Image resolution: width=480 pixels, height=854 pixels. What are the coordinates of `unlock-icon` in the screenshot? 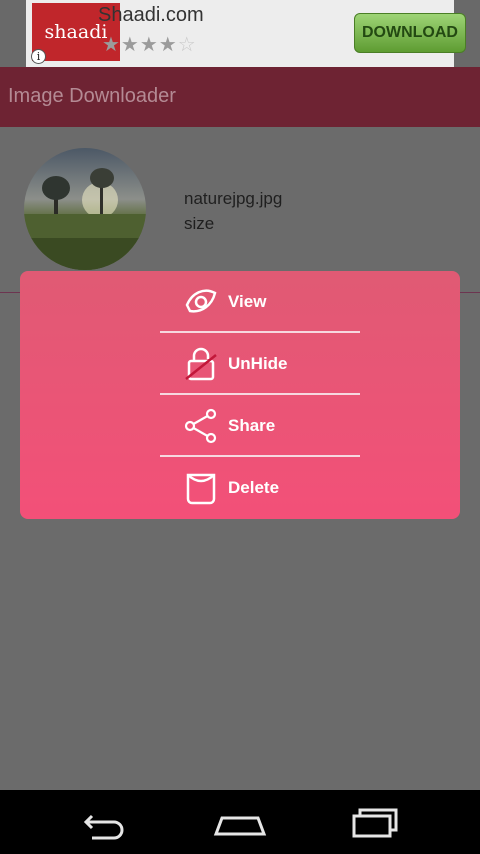 It's located at (201, 364).